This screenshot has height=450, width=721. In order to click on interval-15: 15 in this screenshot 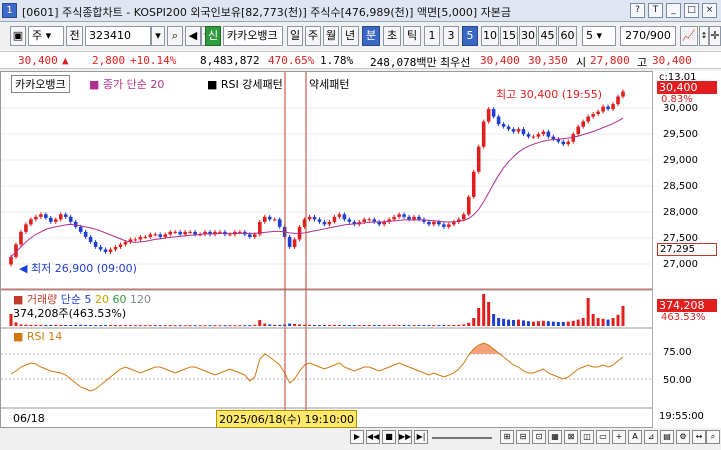, I will do `click(509, 36)`.